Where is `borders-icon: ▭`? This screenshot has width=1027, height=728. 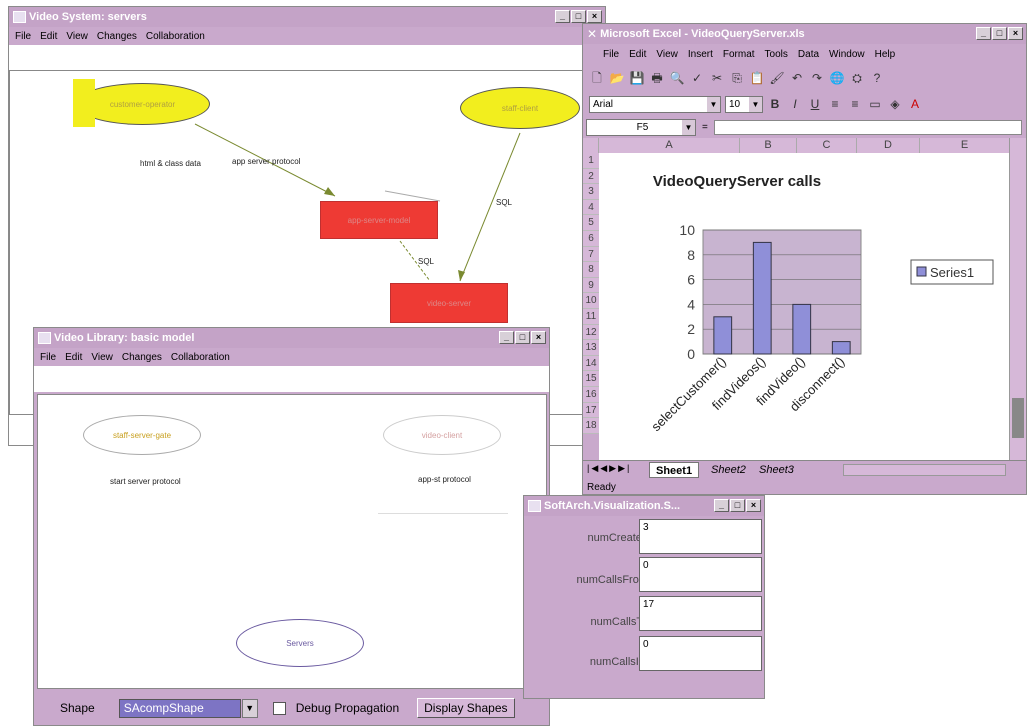
borders-icon: ▭ is located at coordinates (875, 104).